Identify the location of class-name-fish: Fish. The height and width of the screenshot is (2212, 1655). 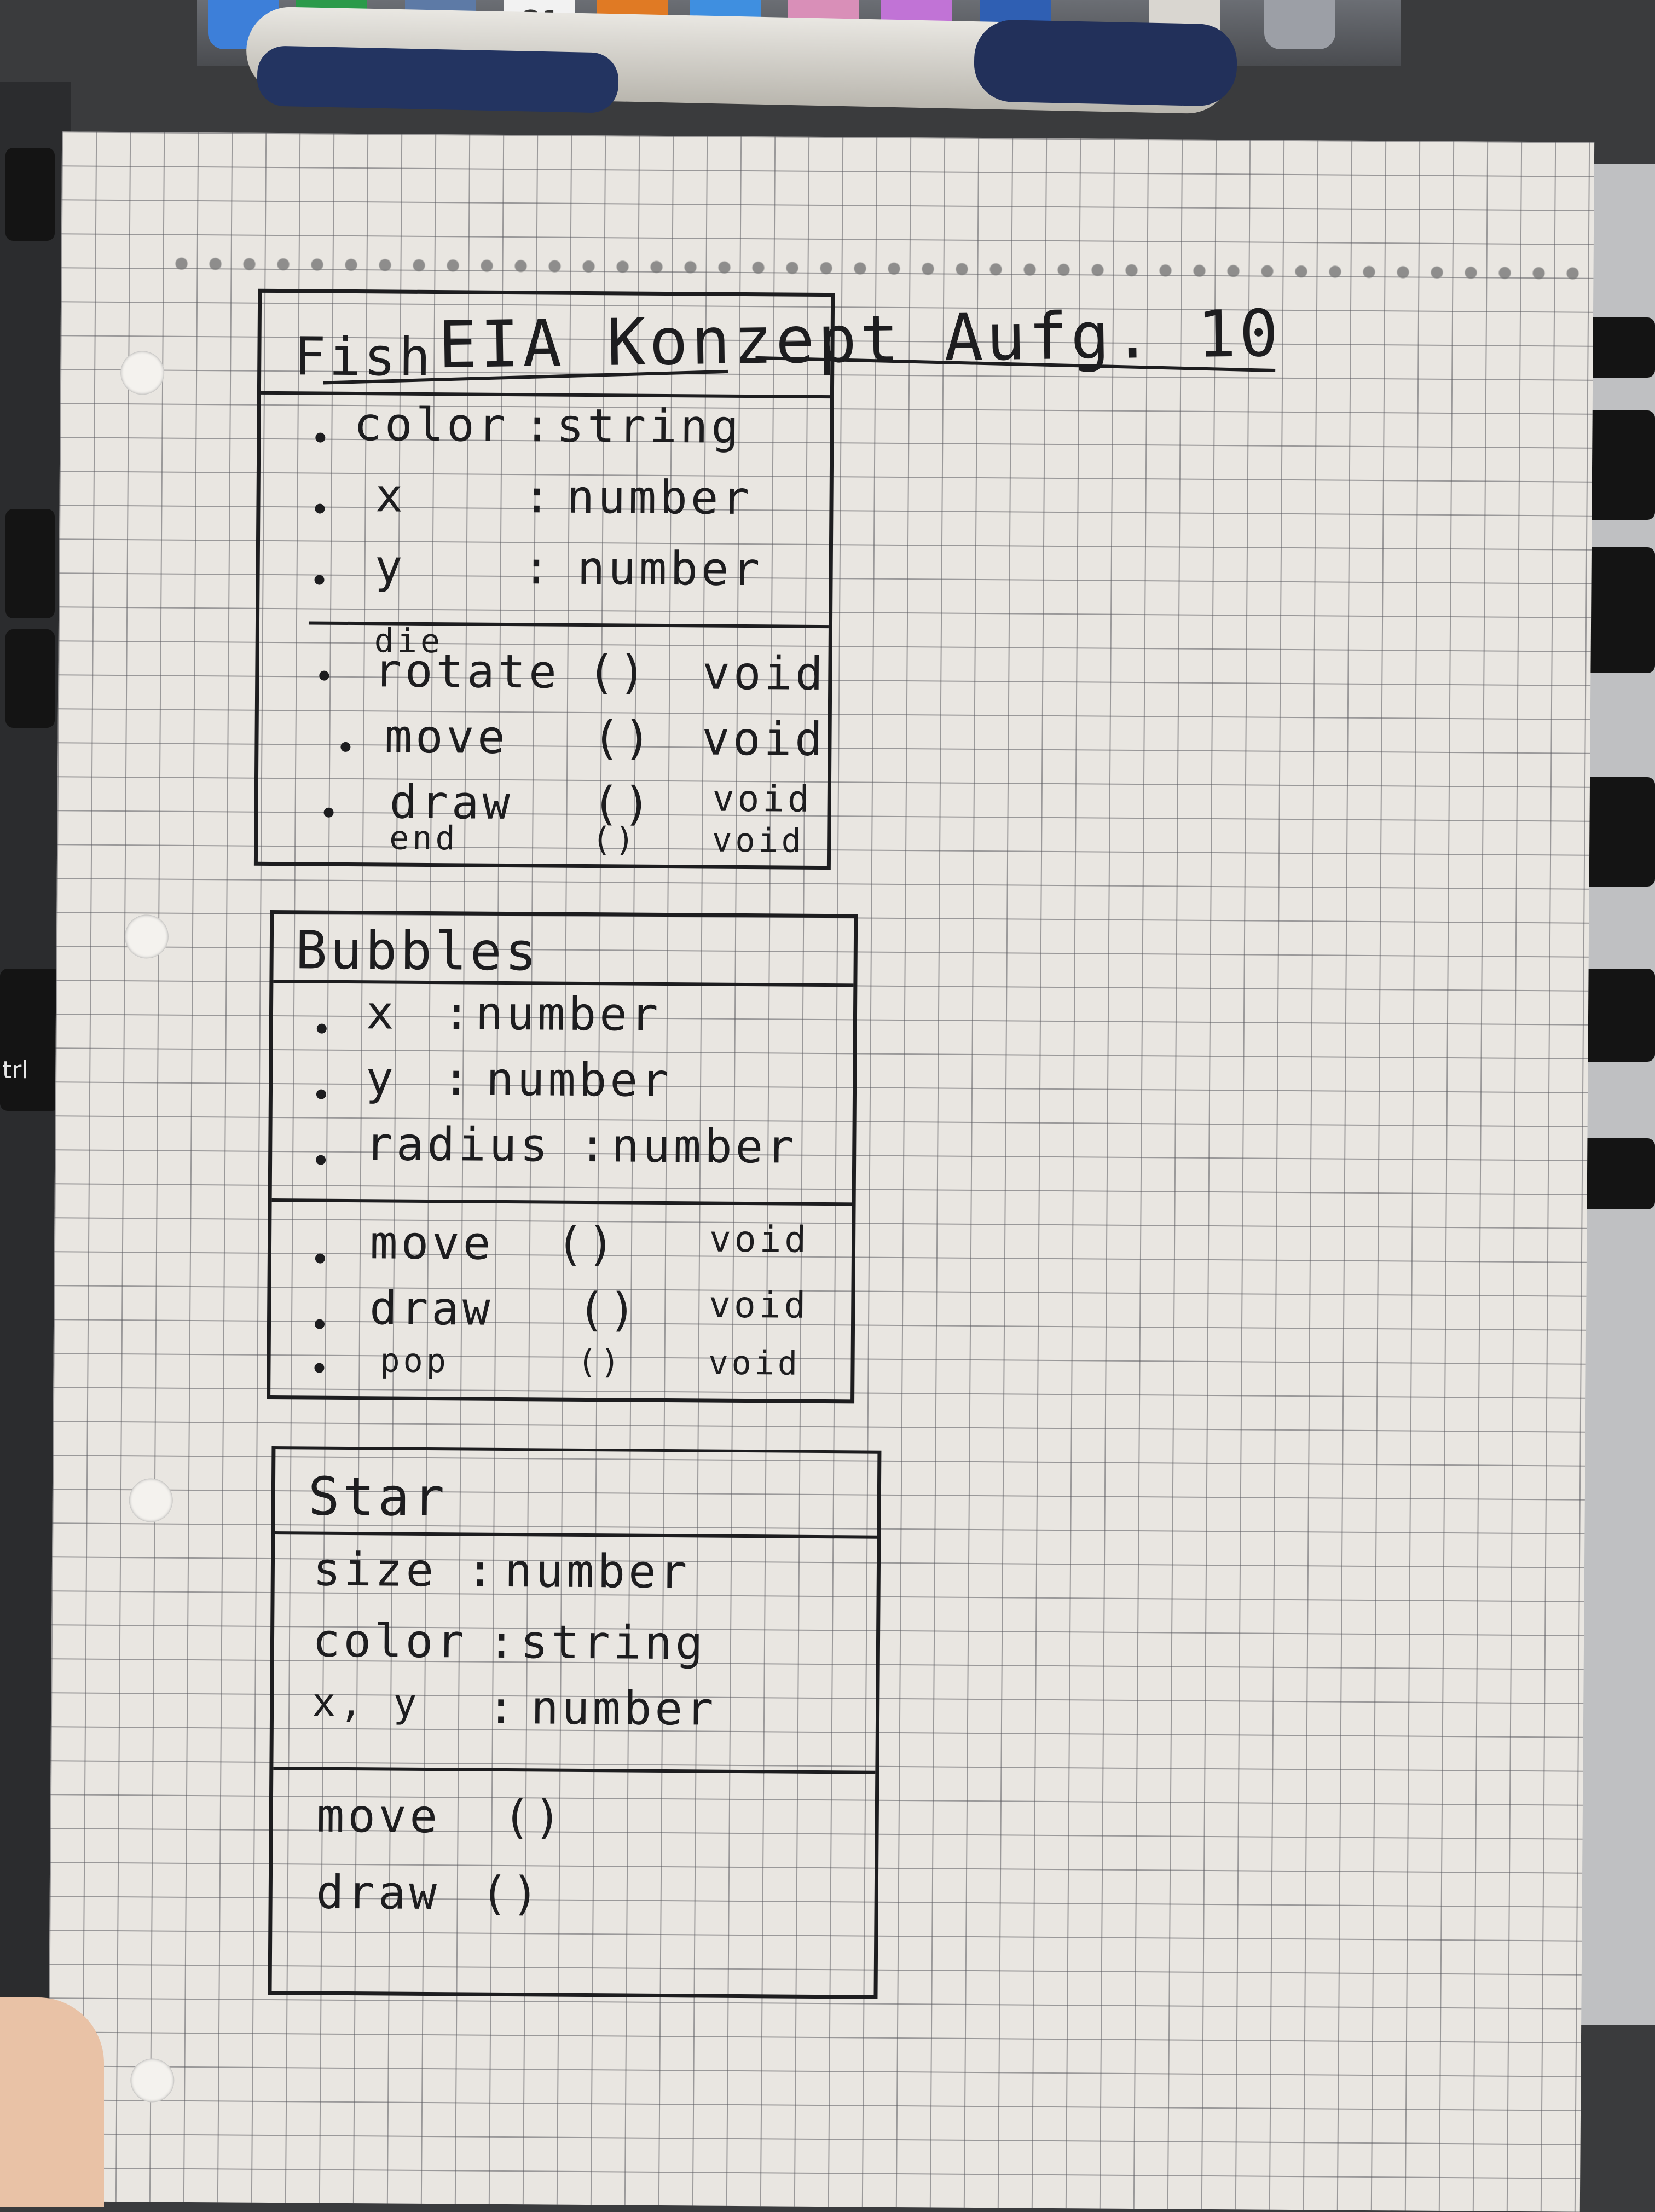
(363, 357).